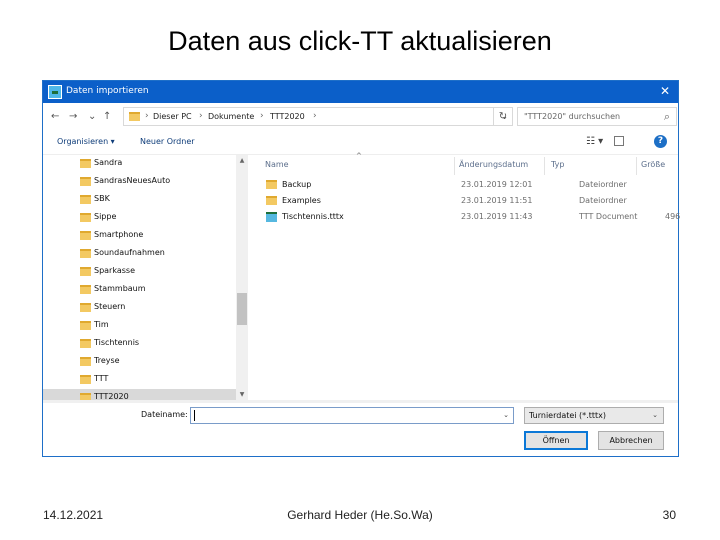  Describe the element at coordinates (242, 277) in the screenshot. I see `tree-scrollbar: ▲ ▼` at that location.